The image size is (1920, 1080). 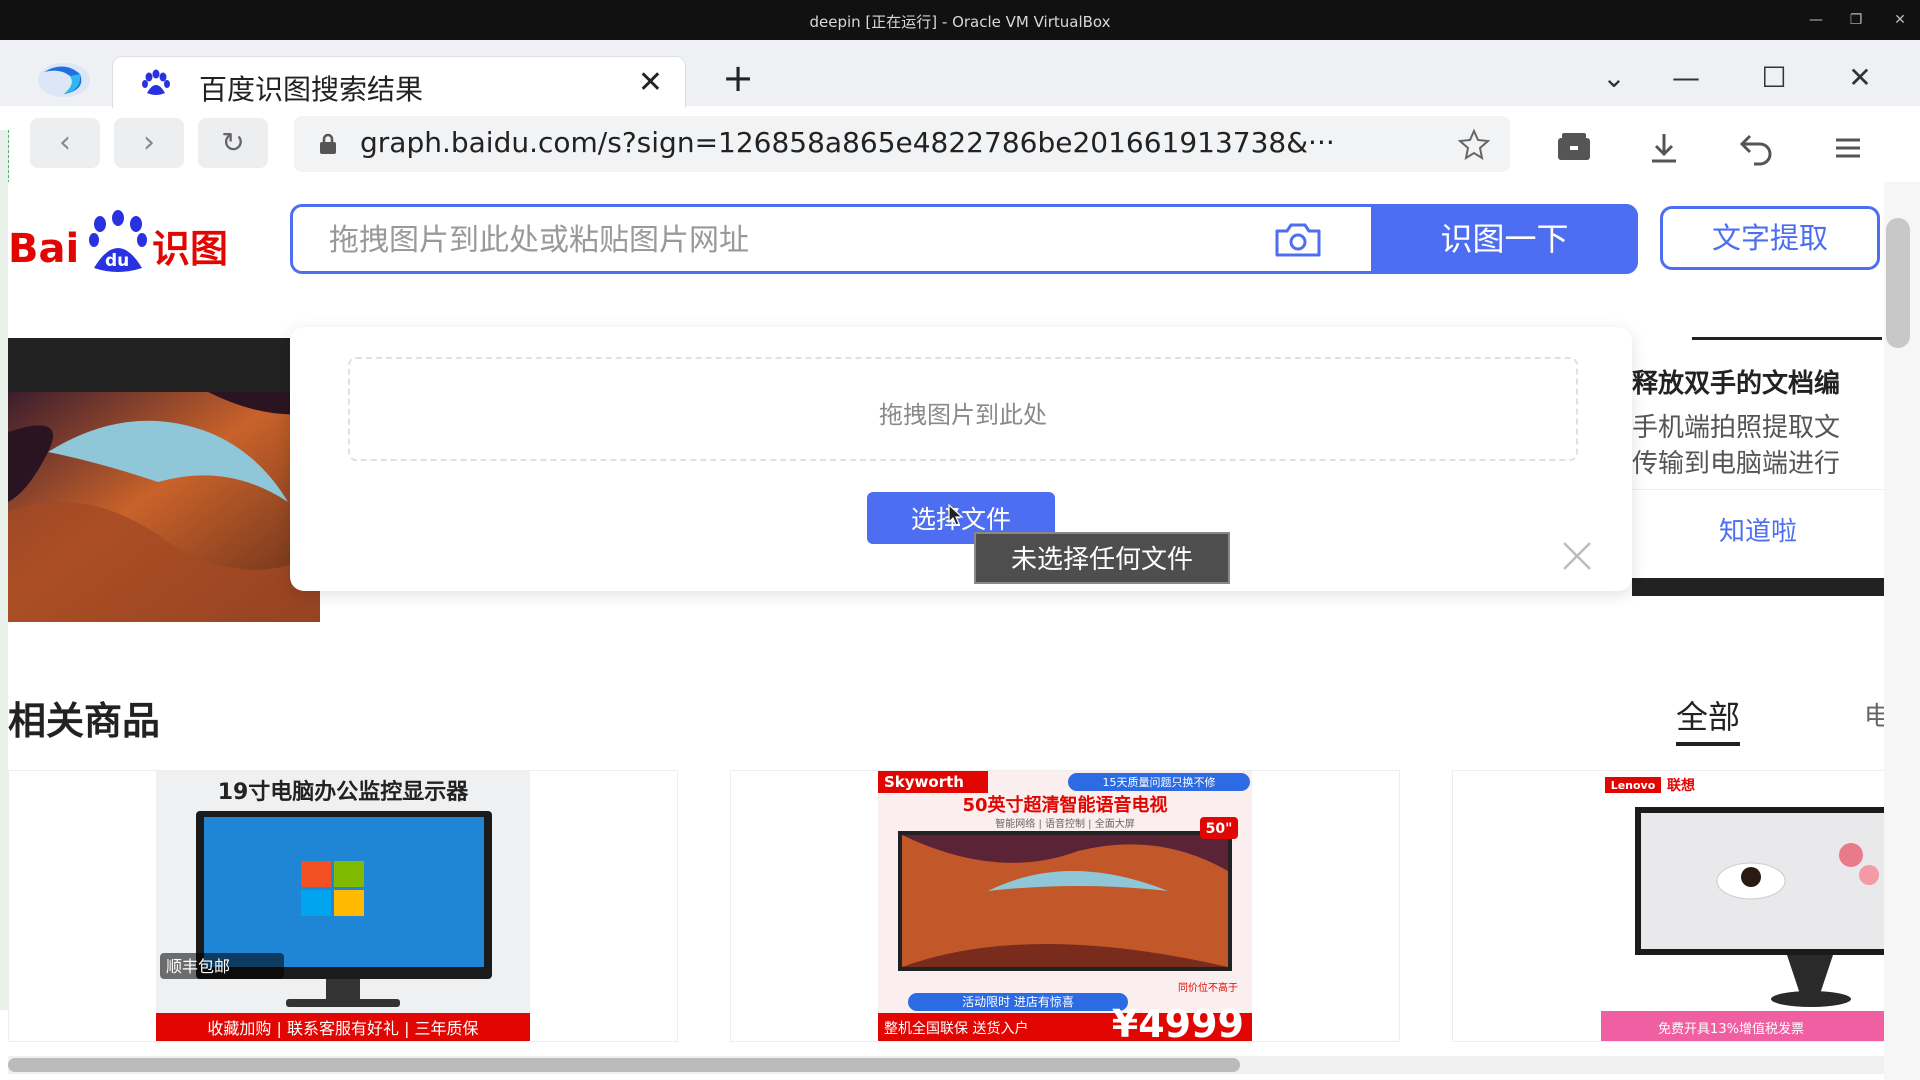 I want to click on browser-maximize-icon: ☐, so click(x=1774, y=78).